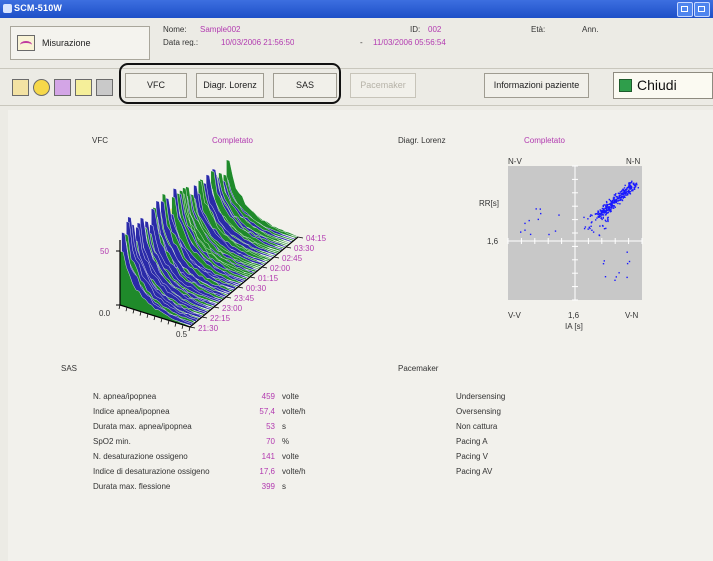 This screenshot has height=561, width=713. I want to click on sas-row-value: 57,4, so click(267, 411).